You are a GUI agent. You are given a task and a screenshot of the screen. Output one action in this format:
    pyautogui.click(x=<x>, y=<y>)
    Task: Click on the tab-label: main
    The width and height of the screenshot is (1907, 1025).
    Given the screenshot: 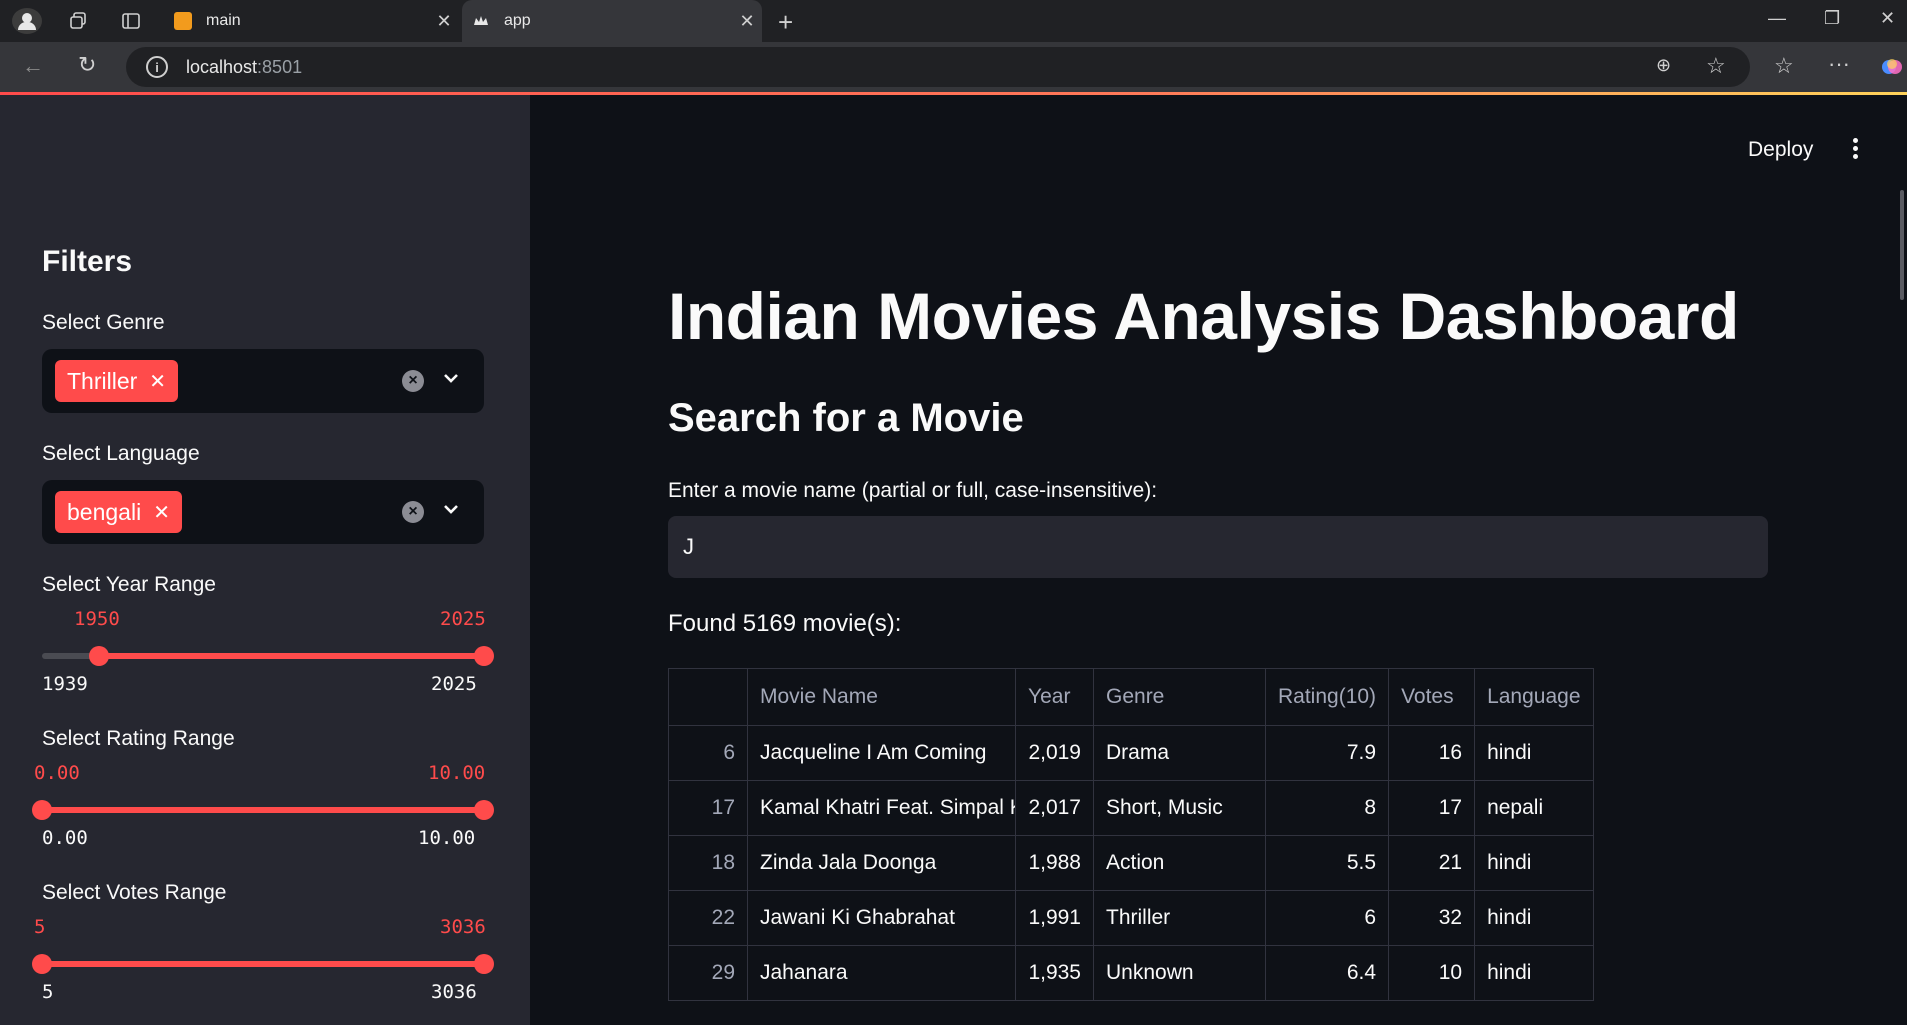 What is the action you would take?
    pyautogui.click(x=223, y=20)
    